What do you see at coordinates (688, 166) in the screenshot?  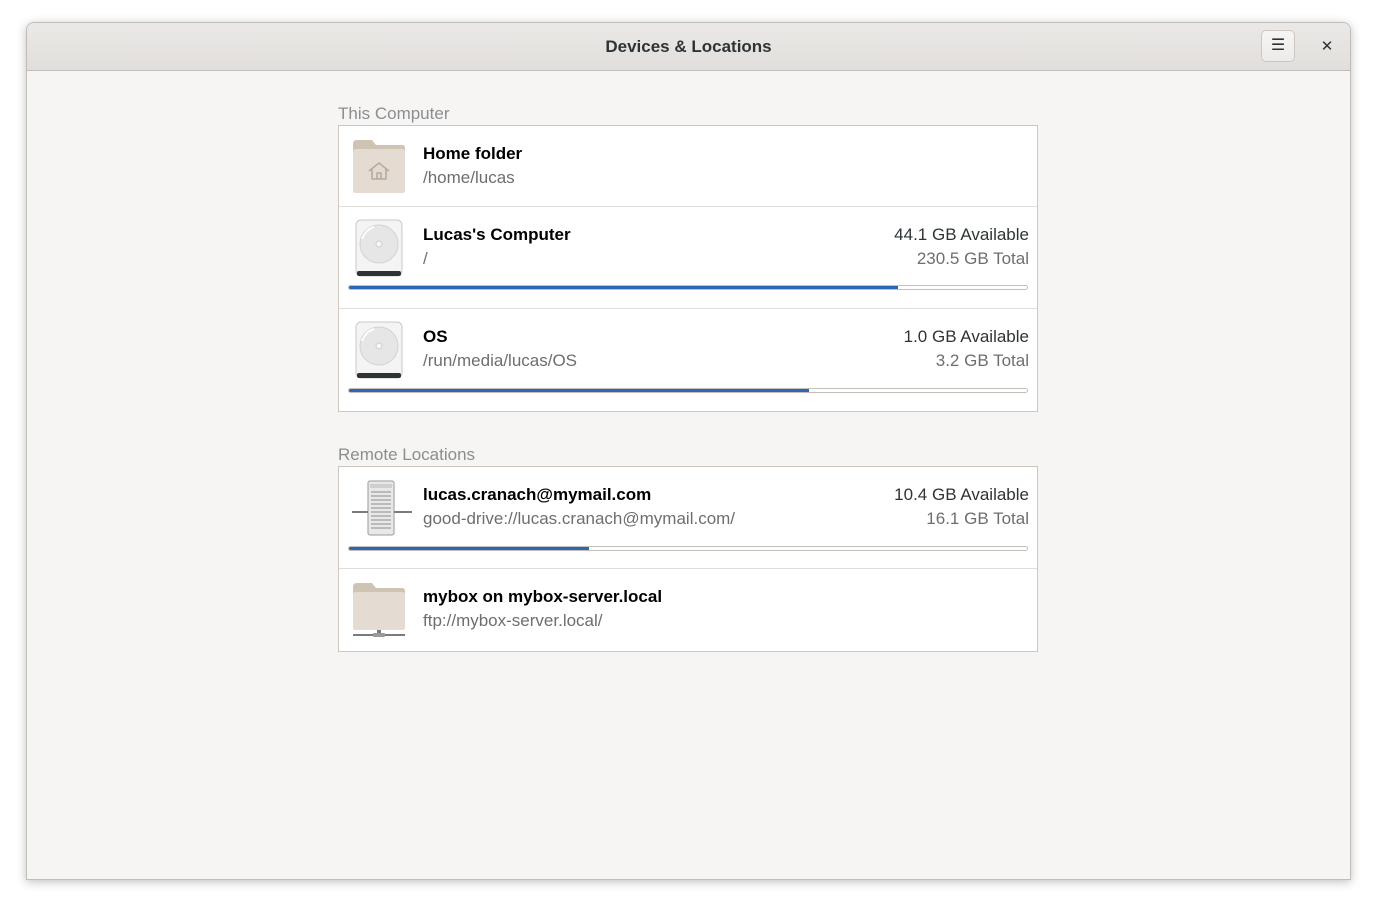 I see `list-item-home-folder: Home folder /home/lucas` at bounding box center [688, 166].